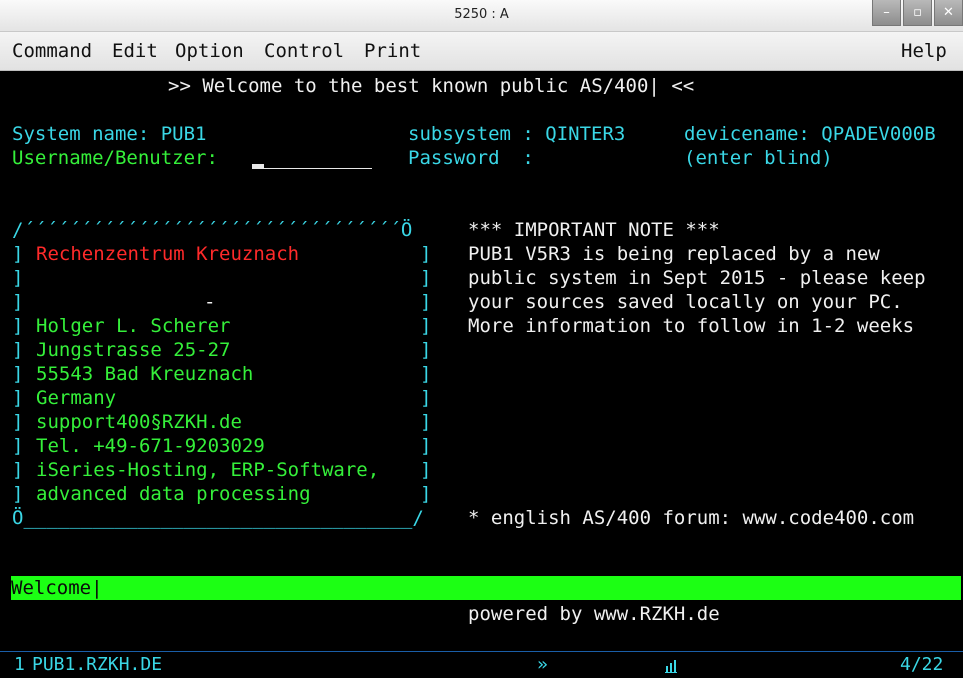 The image size is (963, 678). I want to click on status-message-bar: Welcome|, so click(486, 588).